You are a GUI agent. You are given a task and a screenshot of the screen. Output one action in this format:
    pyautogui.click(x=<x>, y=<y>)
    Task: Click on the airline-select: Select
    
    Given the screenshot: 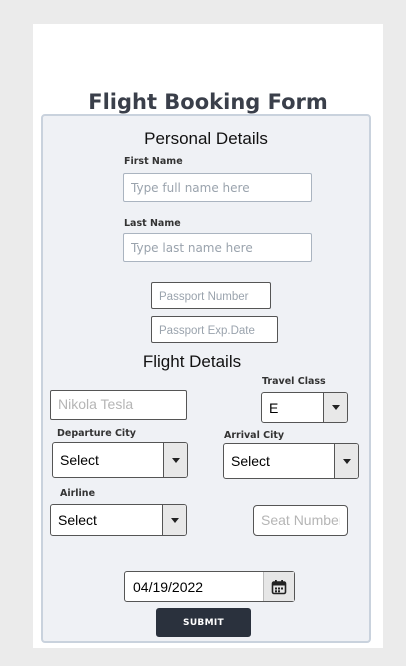 What is the action you would take?
    pyautogui.click(x=118, y=520)
    